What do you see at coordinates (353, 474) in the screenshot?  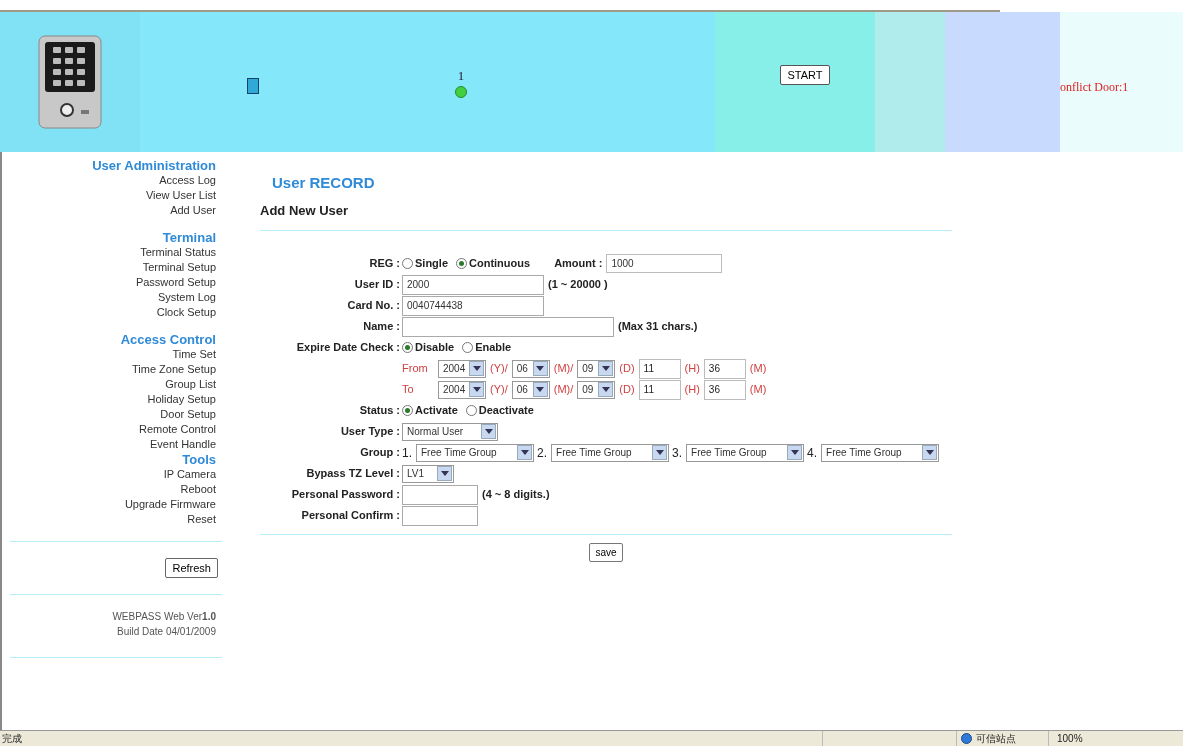 I see `field-label: Bypass TZ Level :` at bounding box center [353, 474].